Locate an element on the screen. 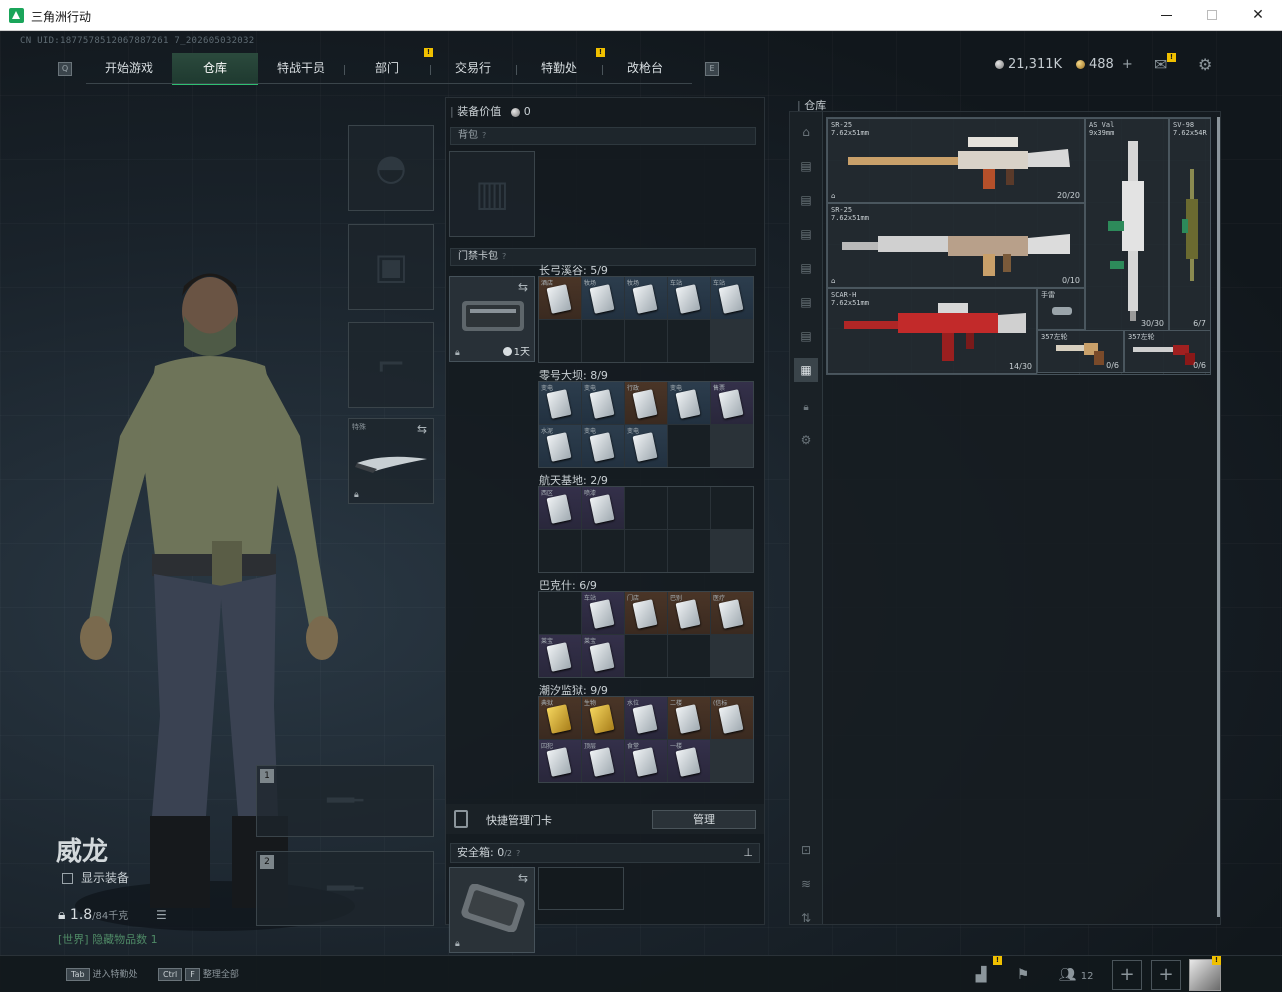  category-settings-icon: ⚙ is located at coordinates (806, 440).